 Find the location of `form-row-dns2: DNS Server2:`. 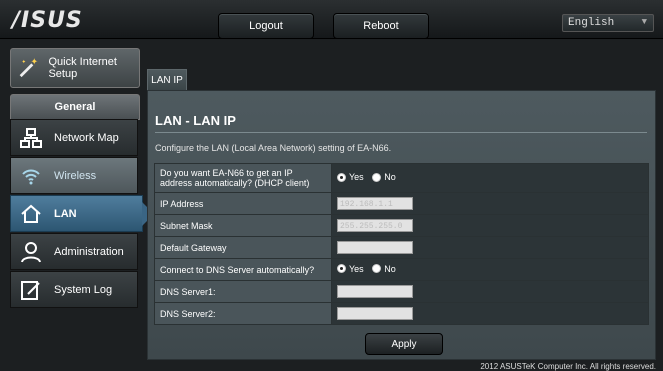

form-row-dns2: DNS Server2: is located at coordinates (401, 313).